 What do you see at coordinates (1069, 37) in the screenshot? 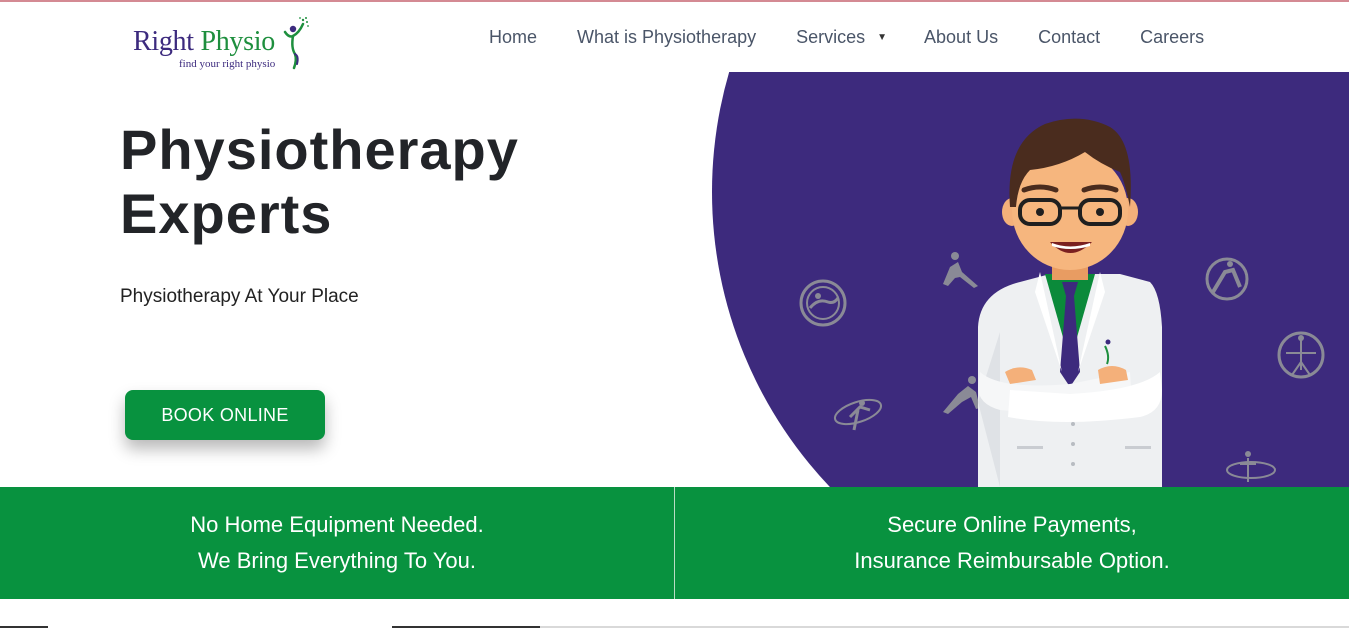
I see `nav-contact: Contact` at bounding box center [1069, 37].